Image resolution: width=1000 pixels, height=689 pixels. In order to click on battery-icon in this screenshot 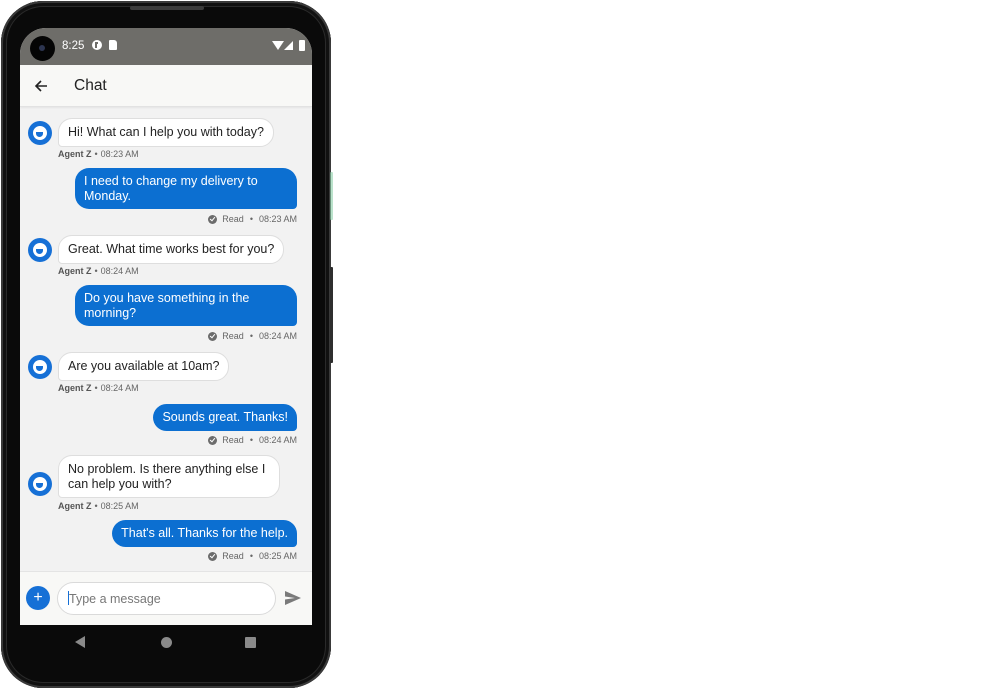, I will do `click(302, 45)`.